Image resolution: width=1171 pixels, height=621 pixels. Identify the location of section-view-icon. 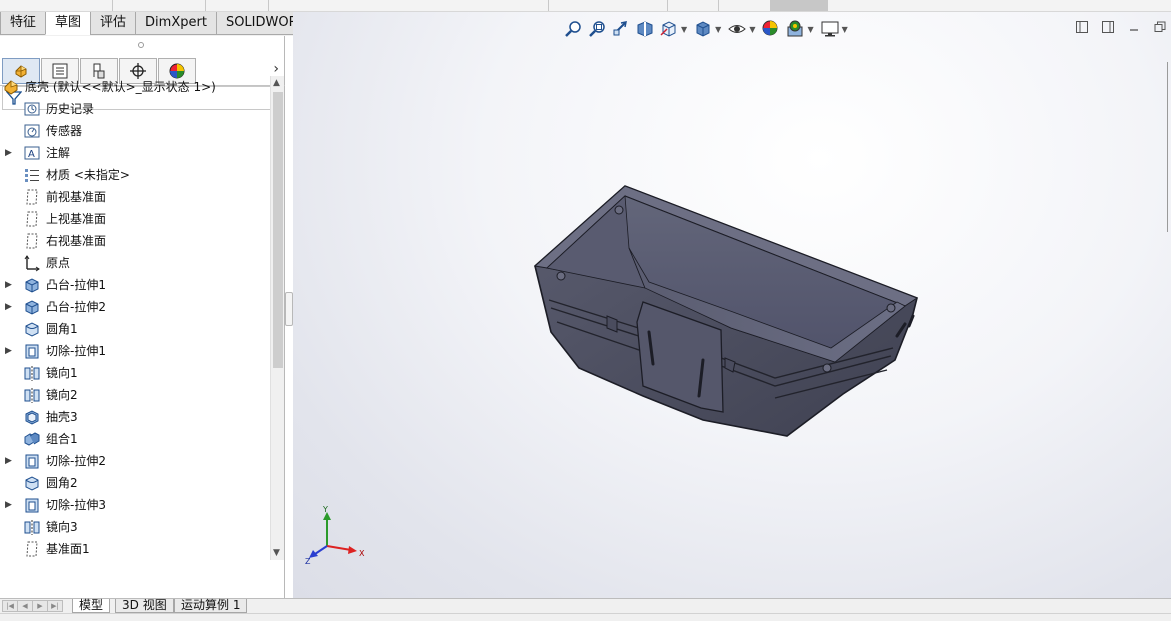
(645, 29).